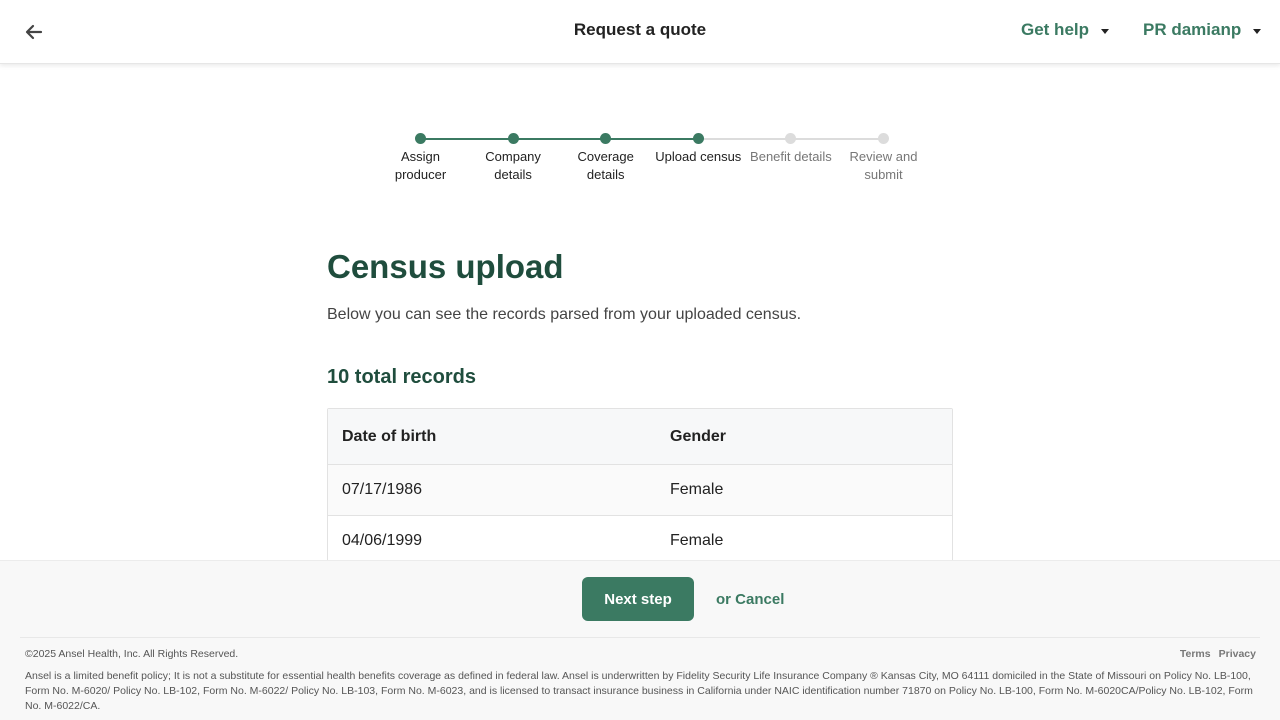 The height and width of the screenshot is (720, 1280). Describe the element at coordinates (382, 489) in the screenshot. I see `cell-date-of-birth: 07/17/1986` at that location.